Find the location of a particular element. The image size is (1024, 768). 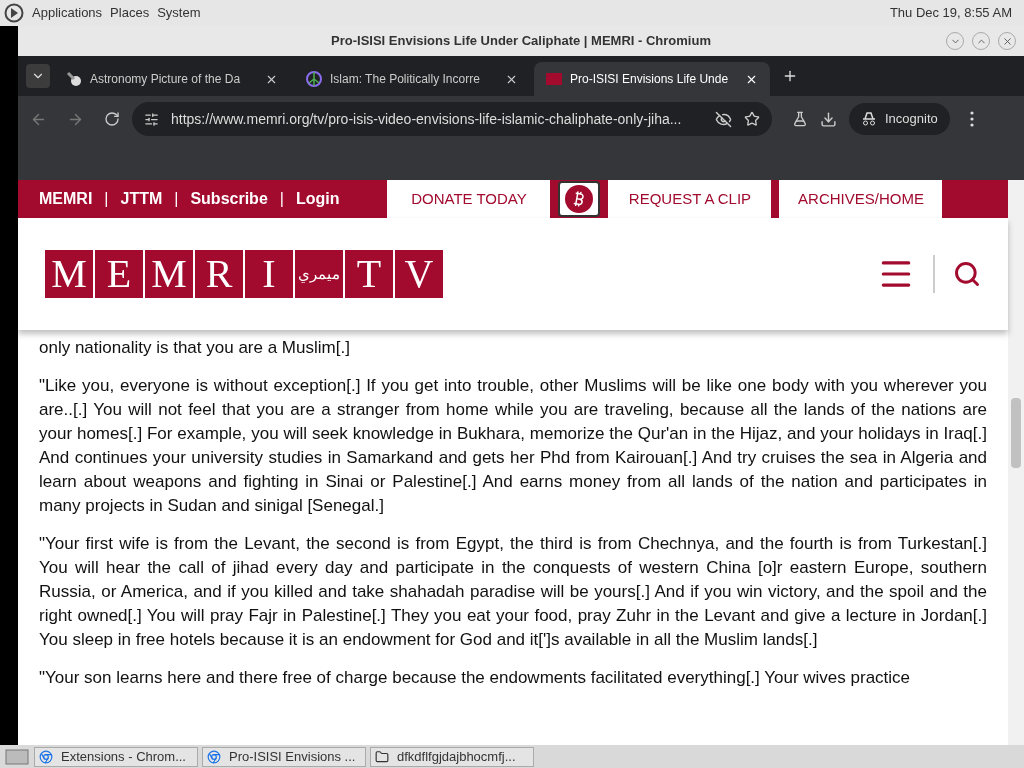

tab-title: Islam: The Politically Incorre is located at coordinates (405, 79).